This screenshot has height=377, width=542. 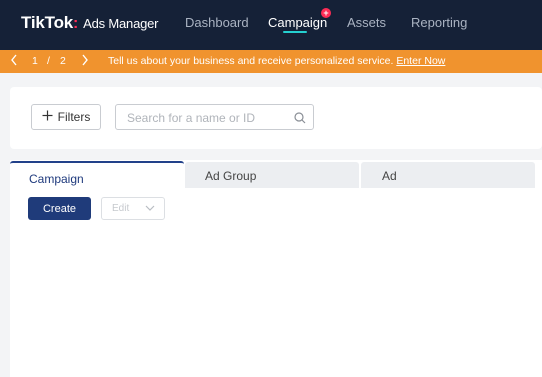 I want to click on banner-link: Enter Now, so click(x=420, y=61).